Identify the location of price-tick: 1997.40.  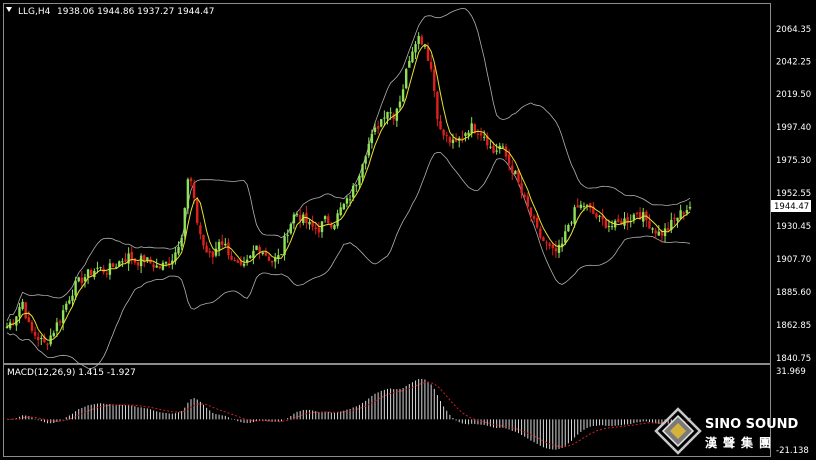
(793, 128).